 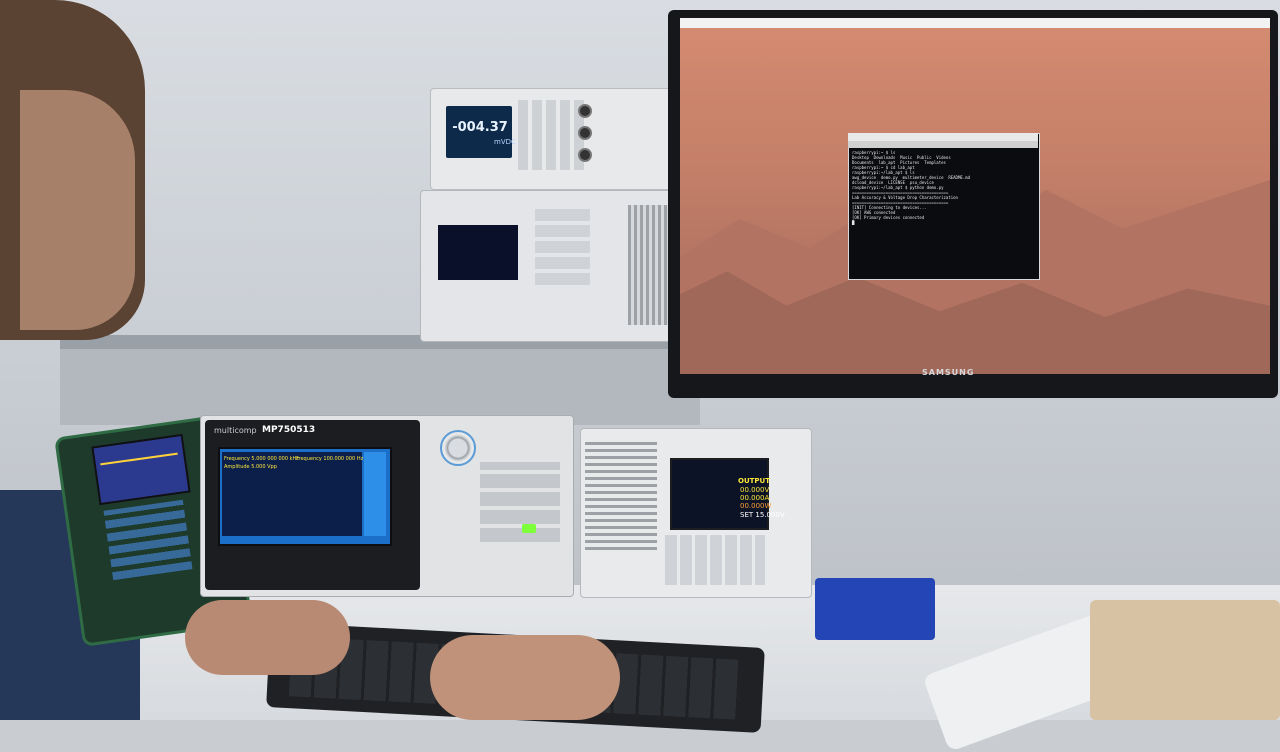 What do you see at coordinates (621, 495) in the screenshot?
I see `power-supply-vent` at bounding box center [621, 495].